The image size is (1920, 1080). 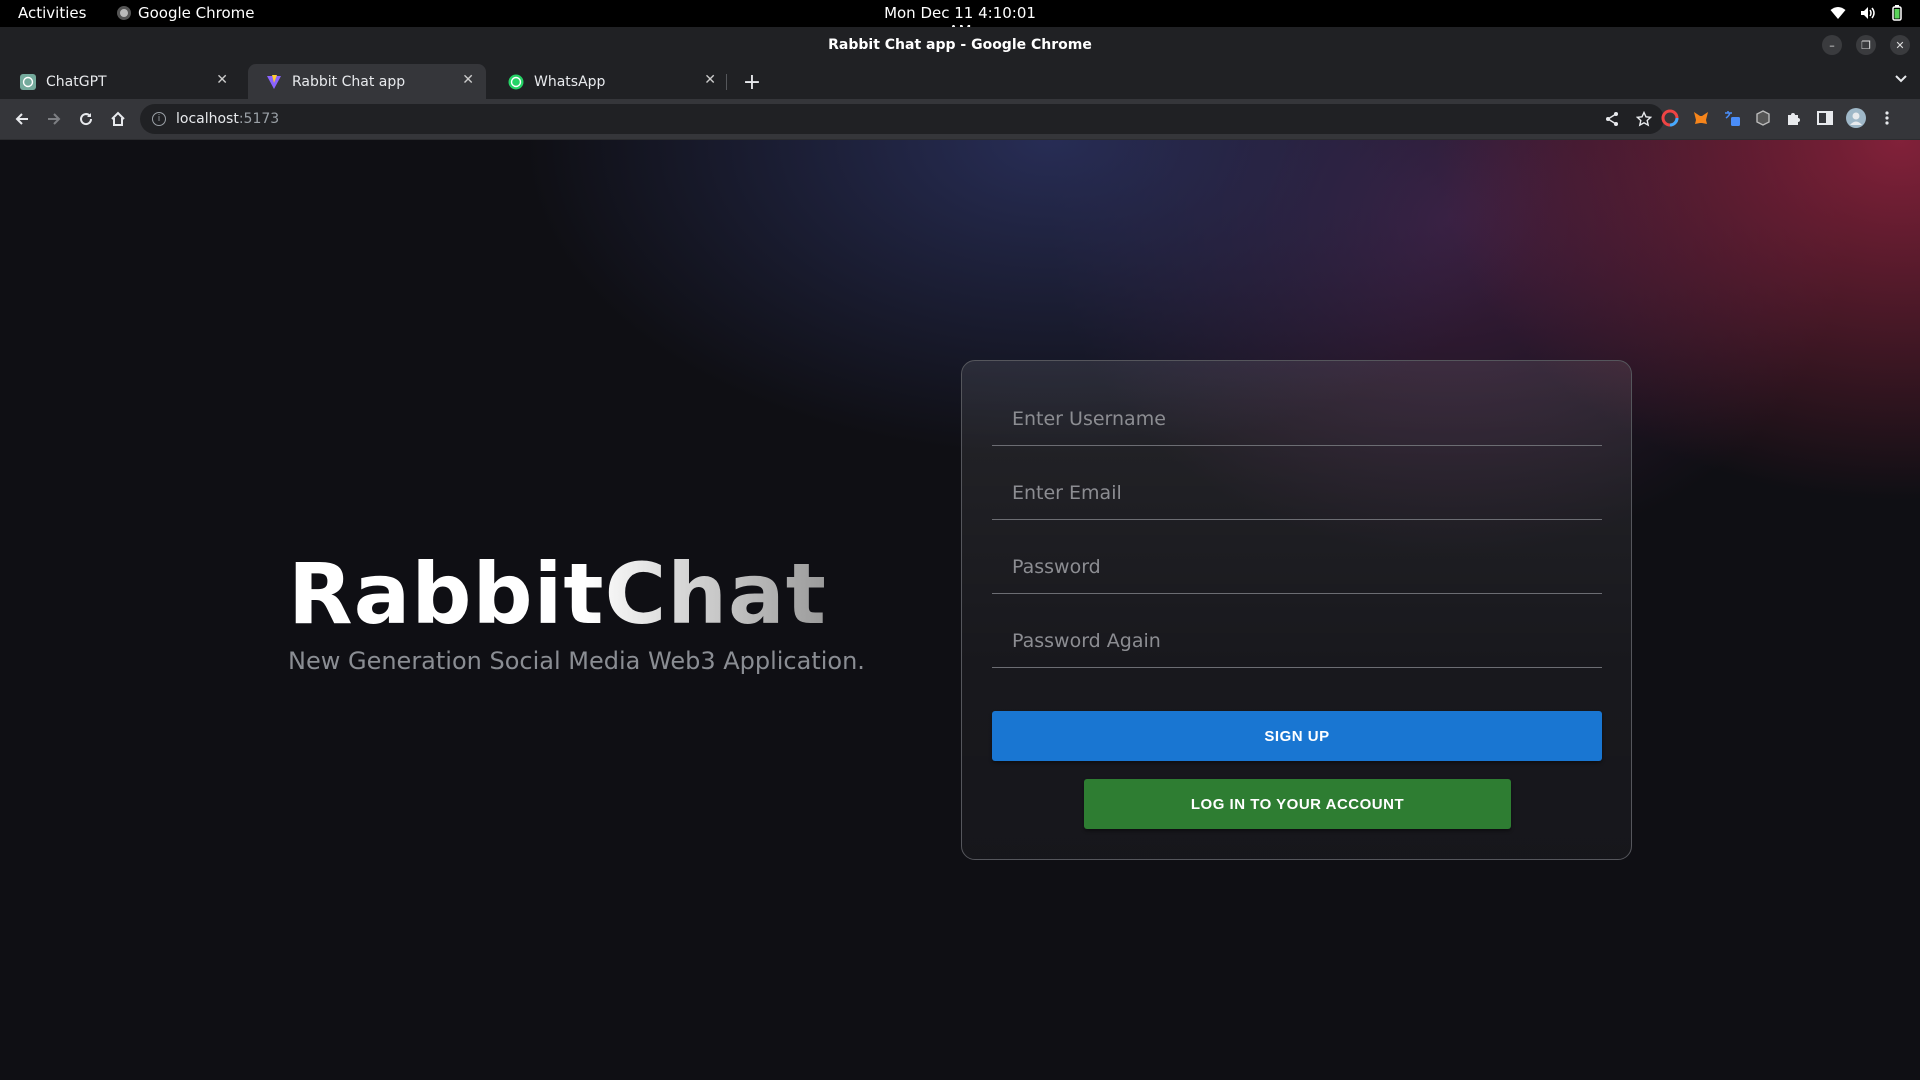 What do you see at coordinates (349, 81) in the screenshot?
I see `tab-label: Rabbit Chat app` at bounding box center [349, 81].